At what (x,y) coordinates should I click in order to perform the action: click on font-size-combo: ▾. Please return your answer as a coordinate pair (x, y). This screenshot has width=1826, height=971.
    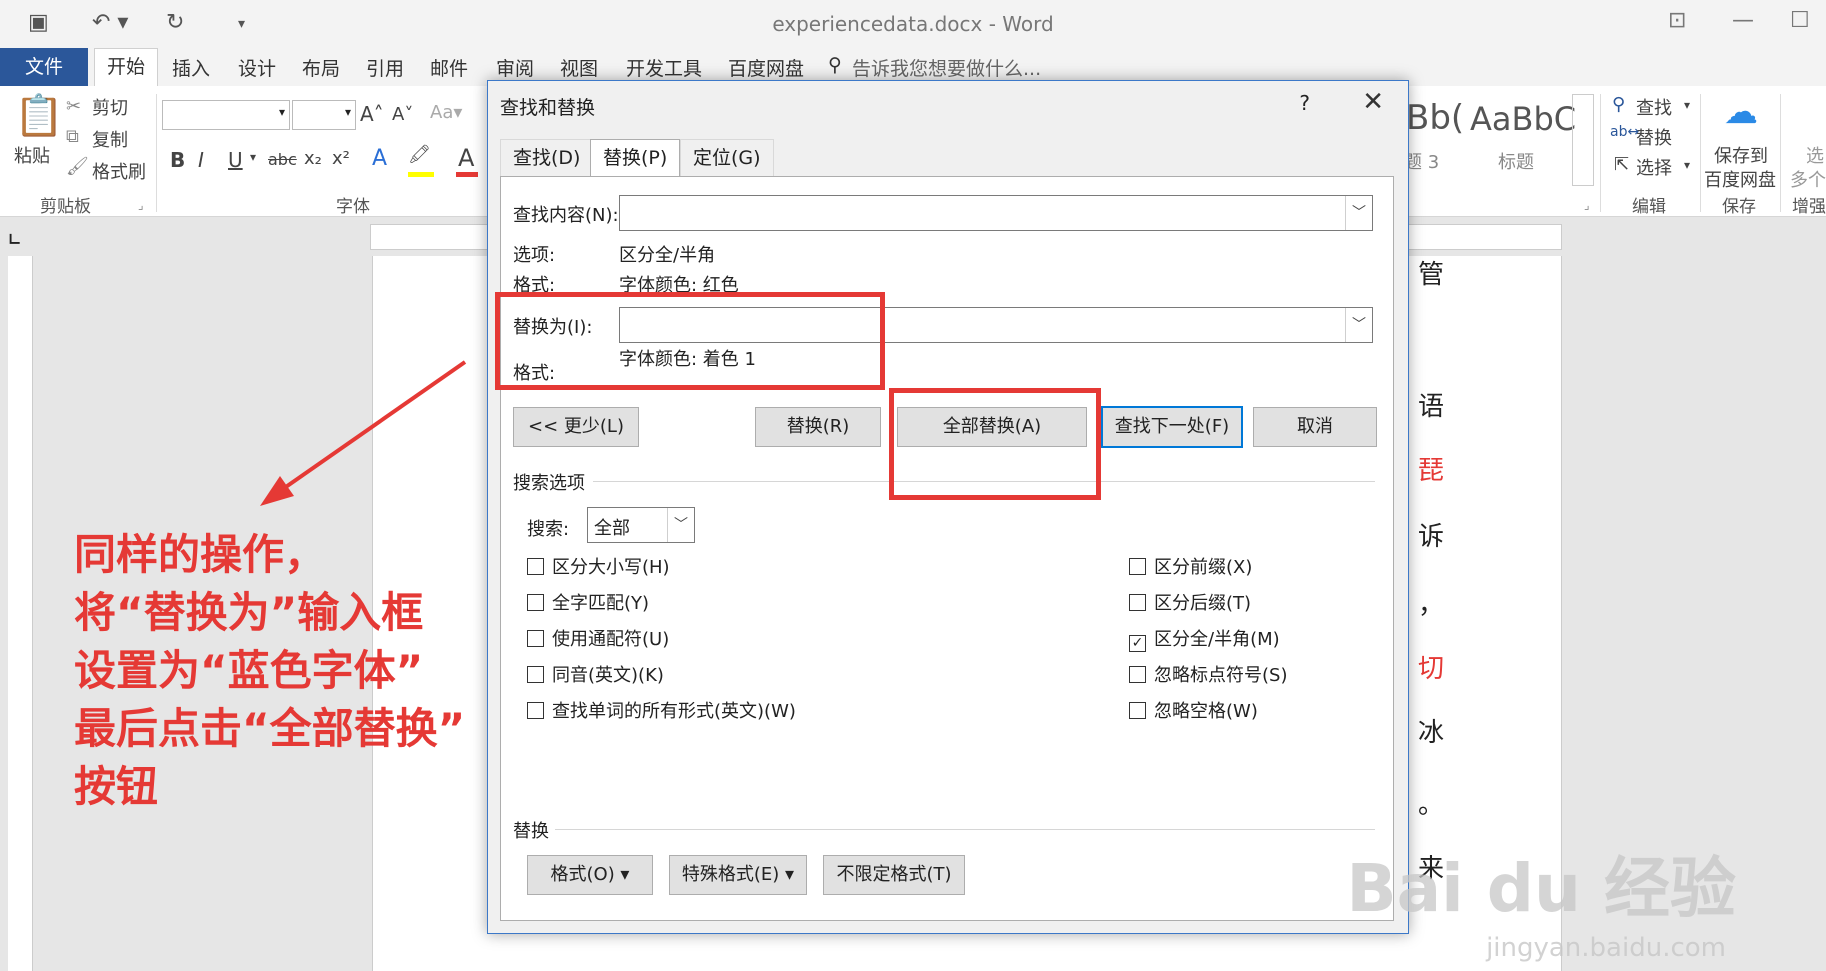
    Looking at the image, I should click on (324, 115).